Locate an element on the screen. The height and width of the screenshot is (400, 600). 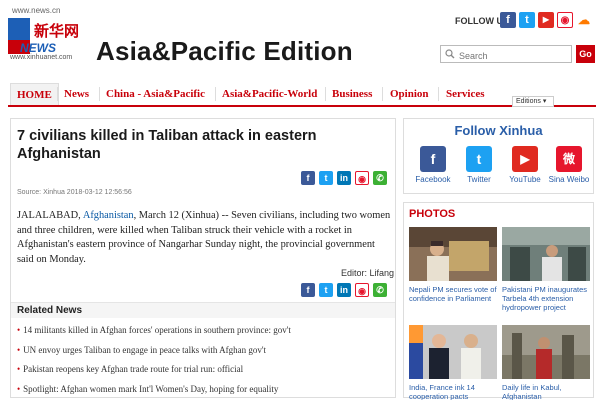
photo-india-france is located at coordinates (453, 352).